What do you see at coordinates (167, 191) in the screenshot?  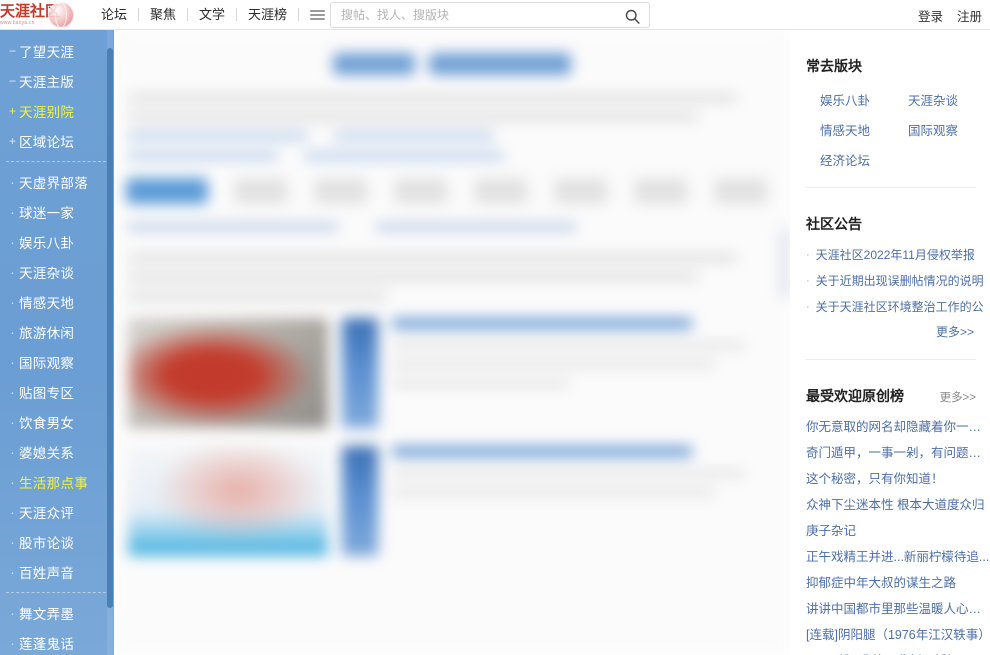 I see `main-tab-active` at bounding box center [167, 191].